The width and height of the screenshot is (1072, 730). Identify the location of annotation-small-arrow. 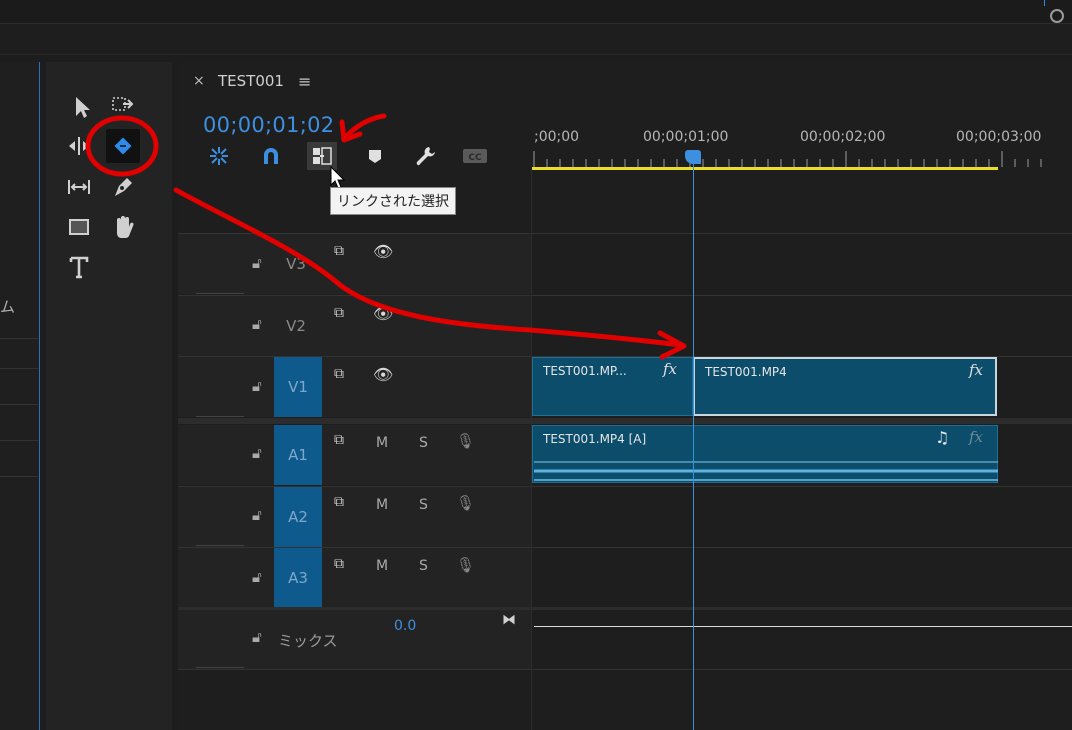
(364, 127).